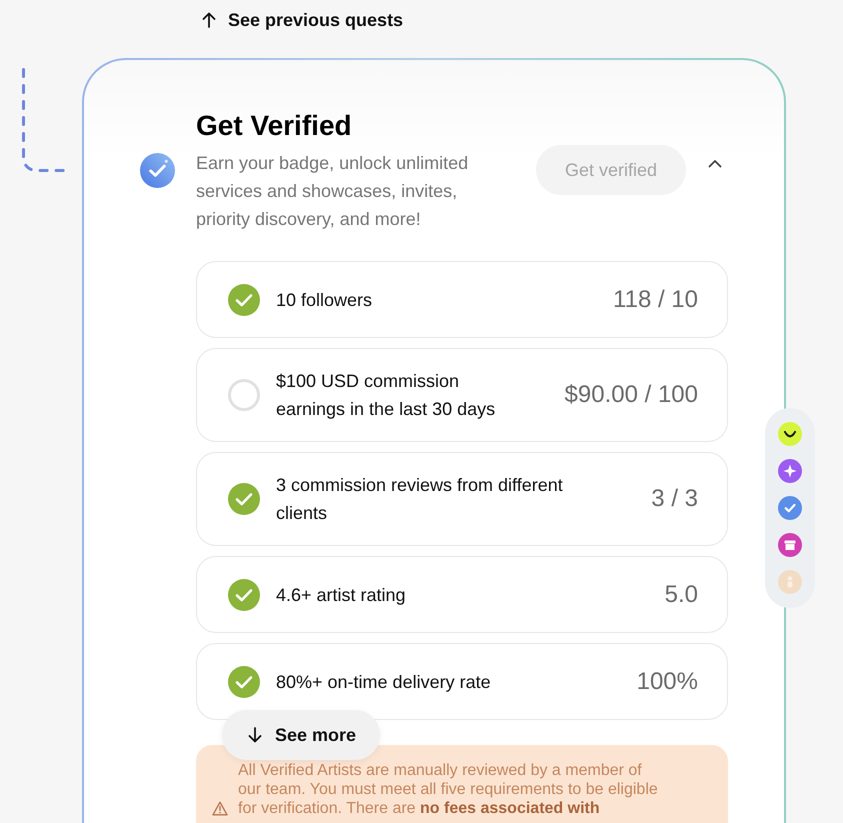  I want to click on chevron-up-icon, so click(715, 163).